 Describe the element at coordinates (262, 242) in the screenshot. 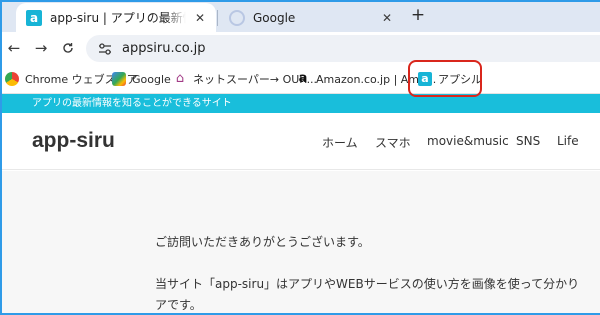

I see `paragraph-greeting: ご訪問いただきありがとうございます。` at that location.